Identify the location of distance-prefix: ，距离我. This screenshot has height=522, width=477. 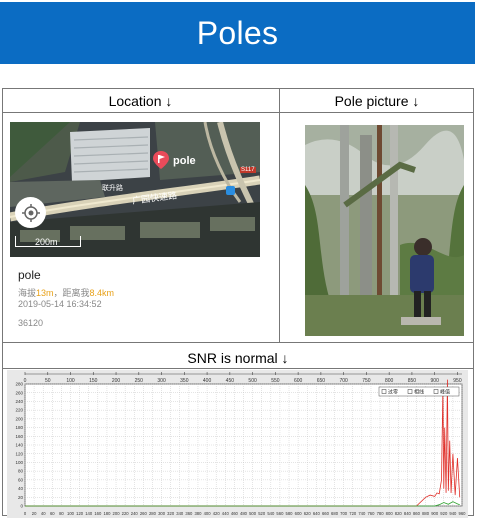
(71, 293).